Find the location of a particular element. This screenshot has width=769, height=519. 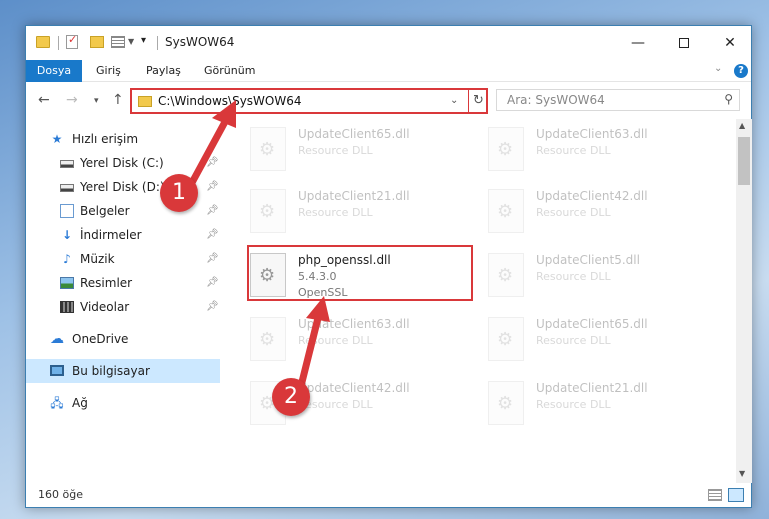

scroll-down-icon: ▼ is located at coordinates (742, 473).